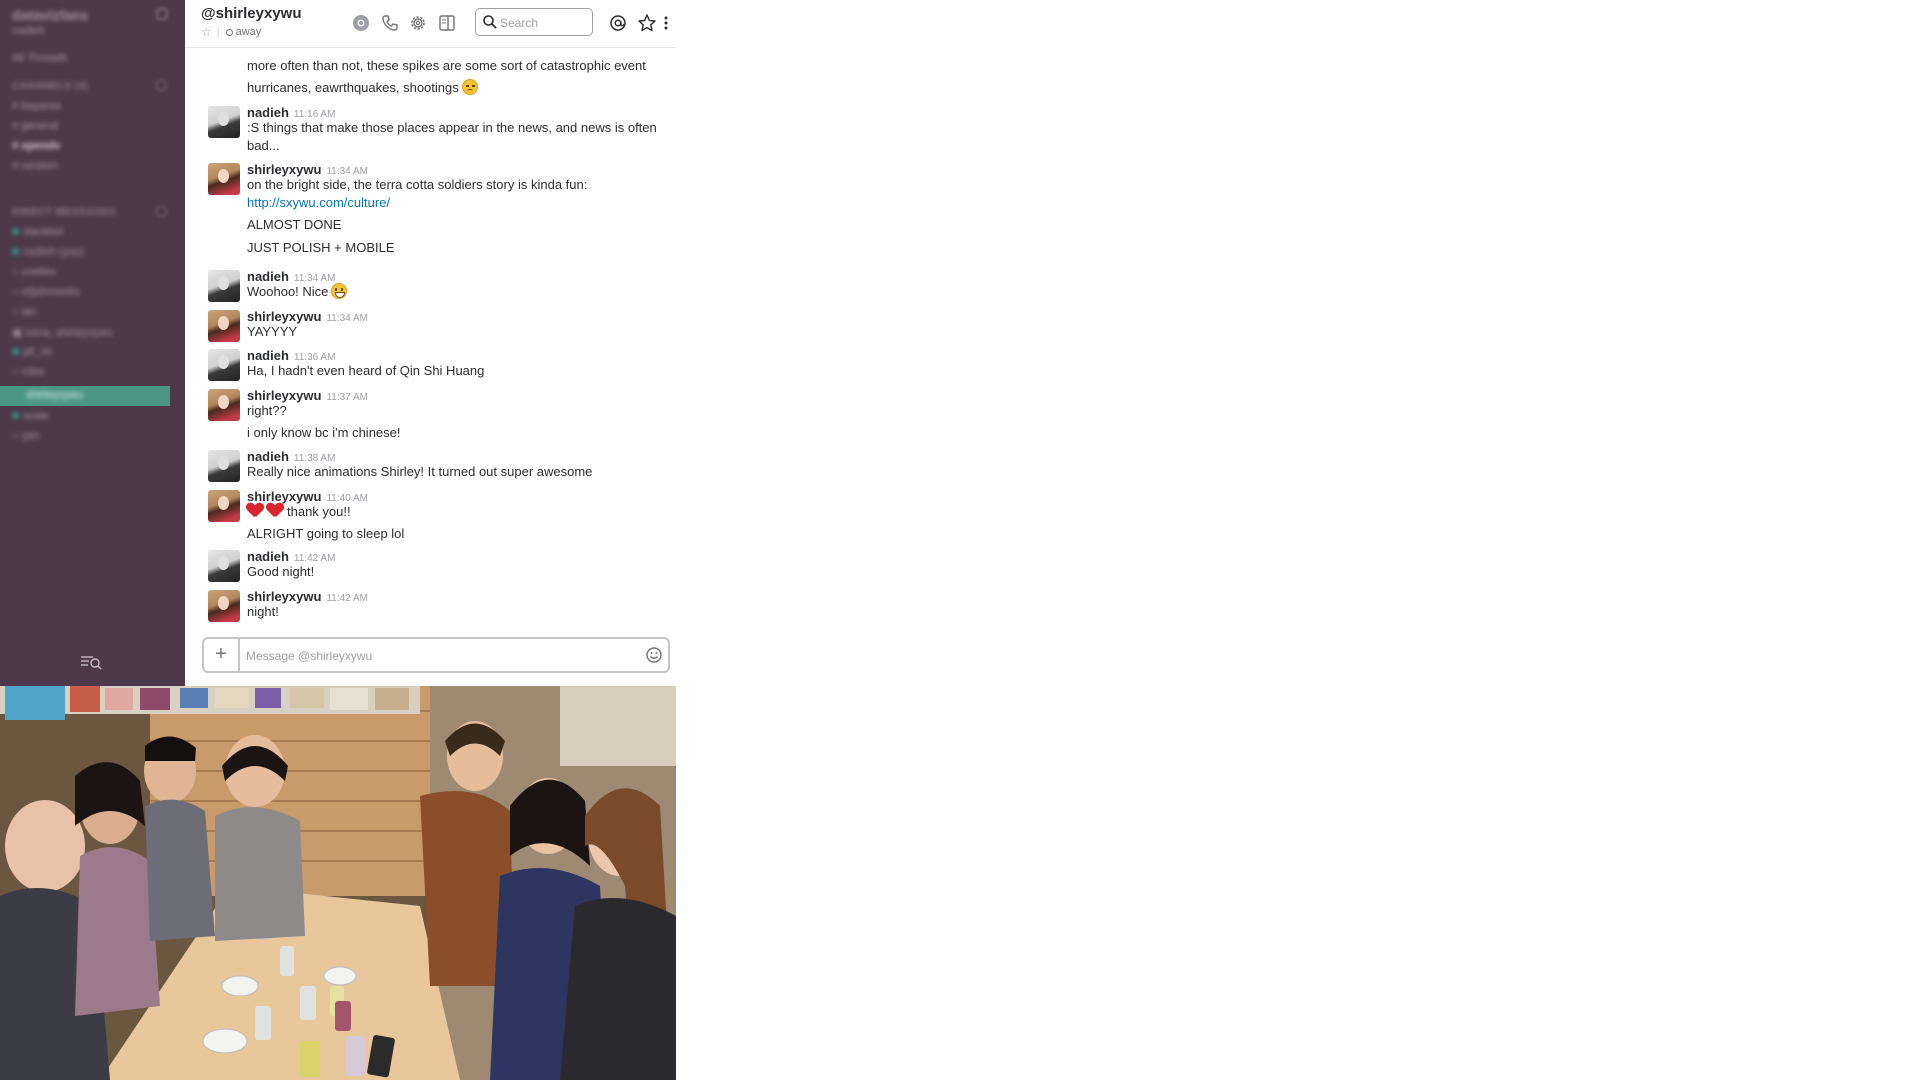 This screenshot has width=1920, height=1080. I want to click on sidebar-item-dm: slackbot, so click(37, 232).